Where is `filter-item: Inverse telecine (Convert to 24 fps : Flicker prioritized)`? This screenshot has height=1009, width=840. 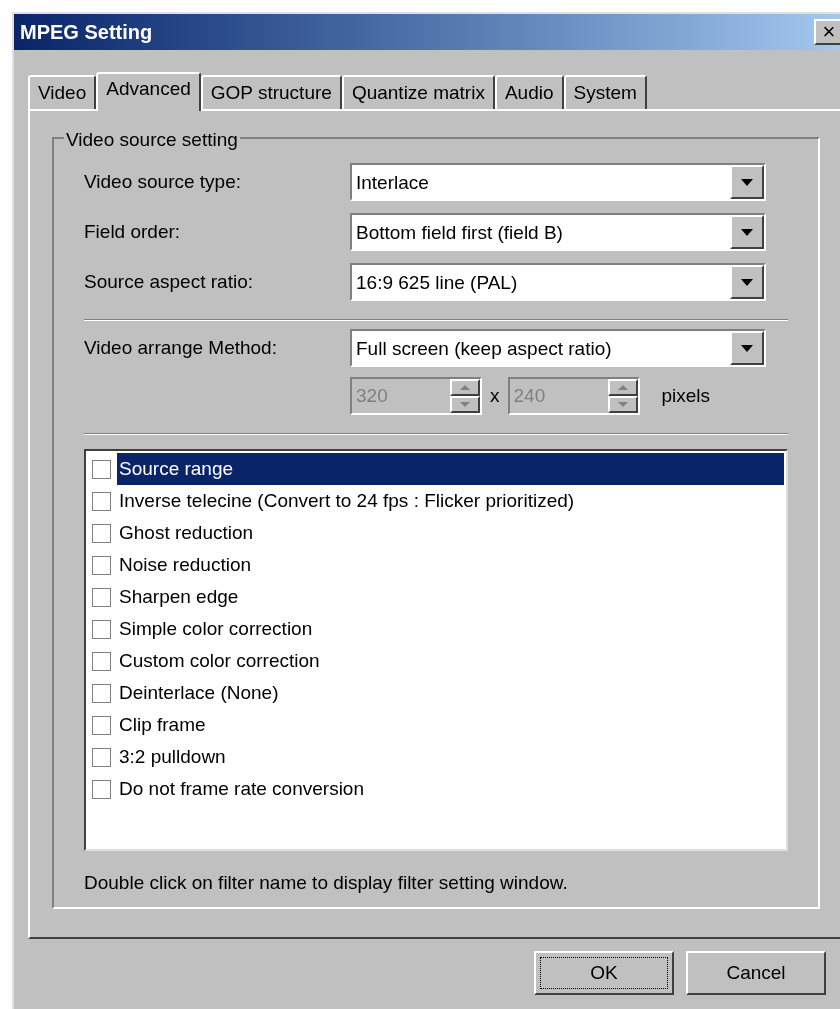
filter-item: Inverse telecine (Convert to 24 fps : Flicker prioritized) is located at coordinates (450, 501).